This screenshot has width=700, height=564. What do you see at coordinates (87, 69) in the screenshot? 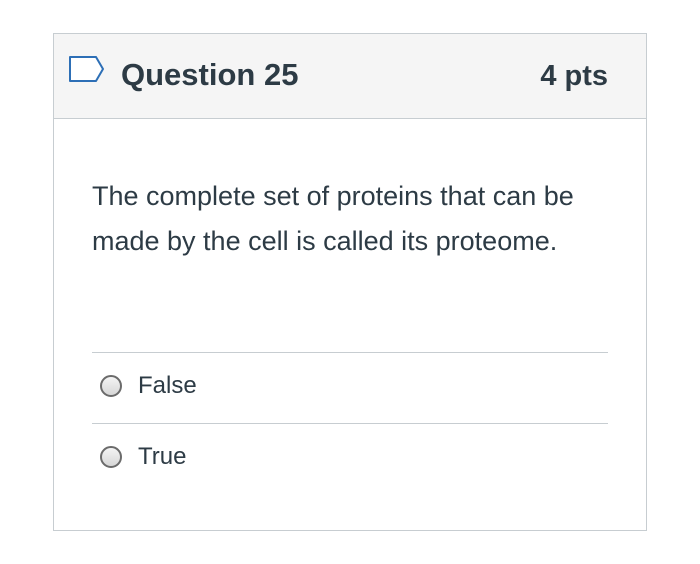
I see `flag-bookmark-icon` at bounding box center [87, 69].